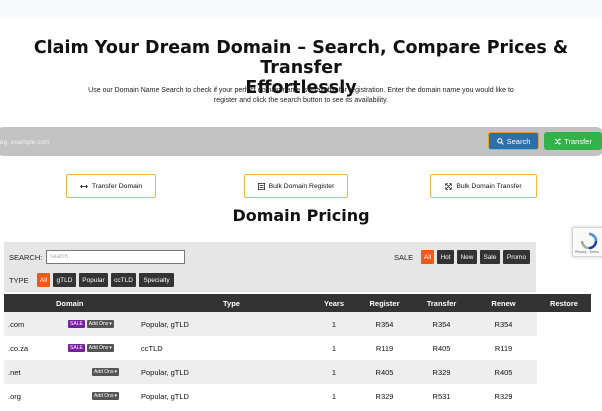 Image resolution: width=602 pixels, height=411 pixels. Describe the element at coordinates (441, 348) in the screenshot. I see `transfer-price-cell: R405` at that location.